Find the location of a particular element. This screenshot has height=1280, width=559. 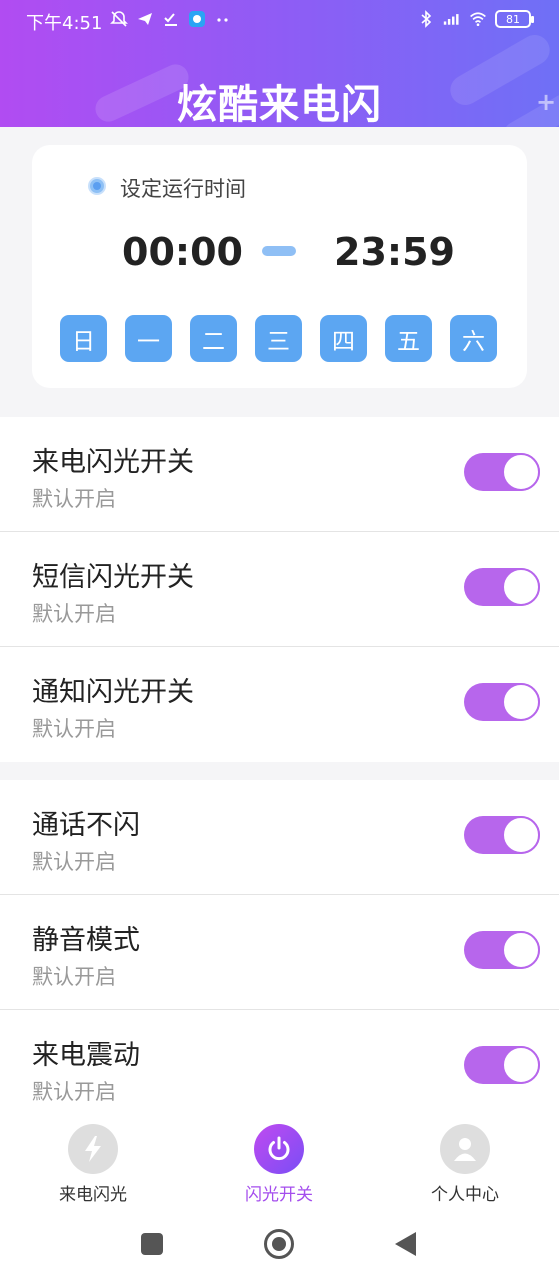

day-button-wed: 三 is located at coordinates (278, 338).